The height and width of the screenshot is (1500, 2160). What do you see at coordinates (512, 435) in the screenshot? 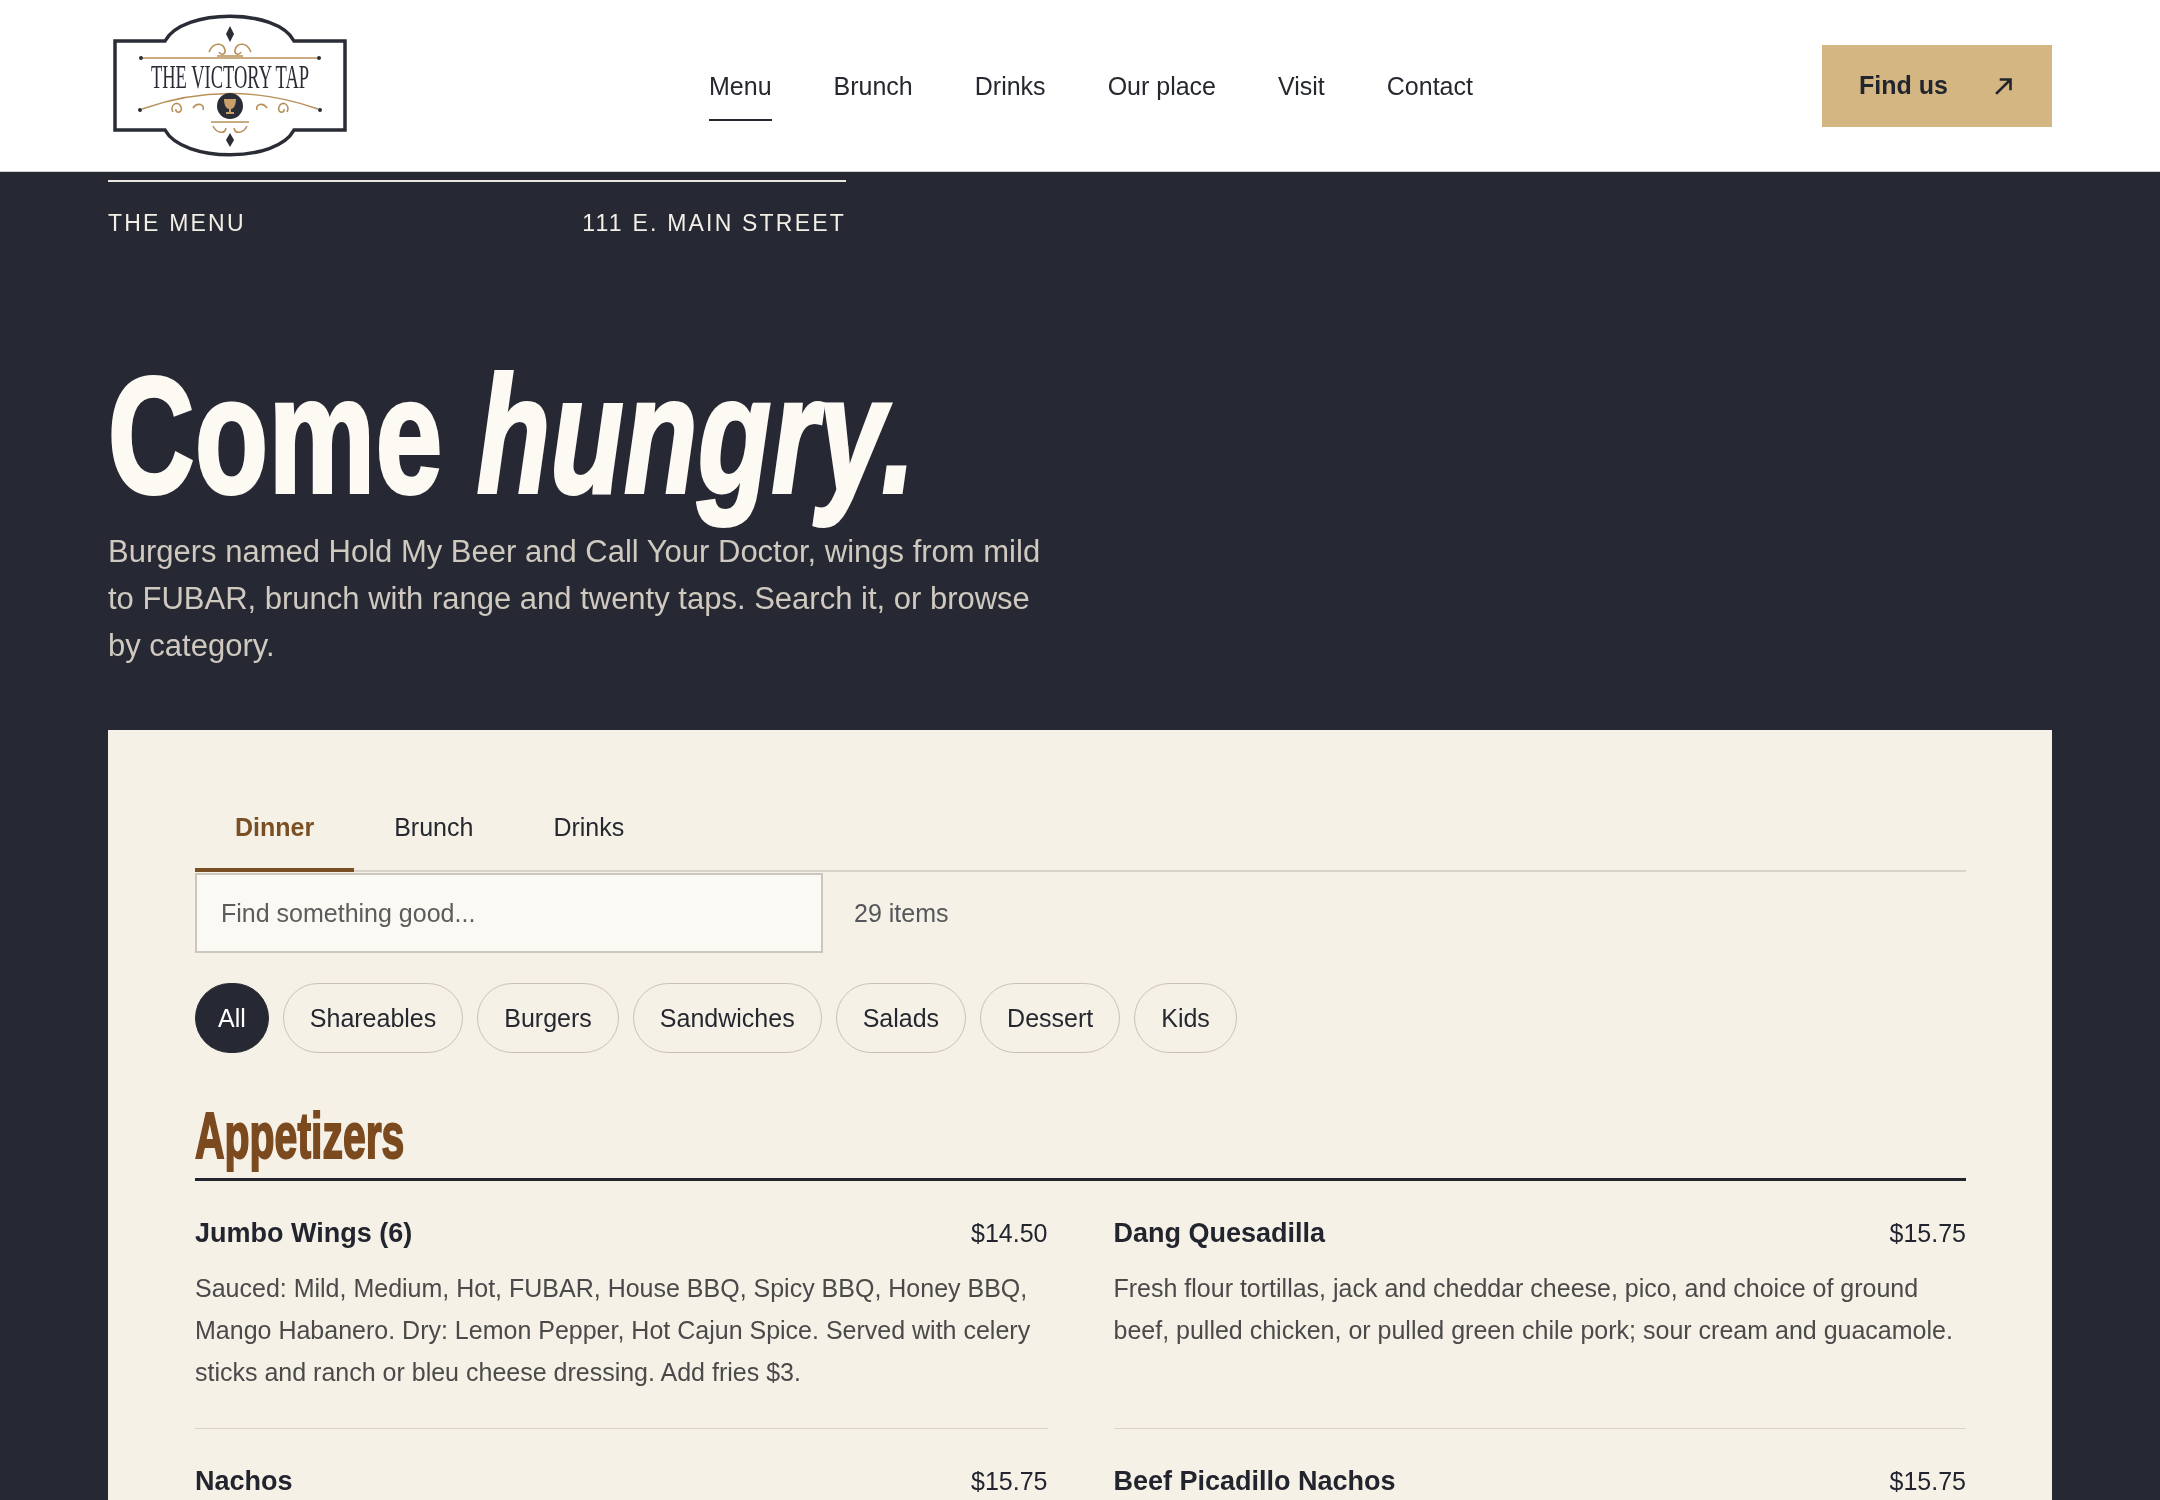
I see `headline: Come hungry.` at bounding box center [512, 435].